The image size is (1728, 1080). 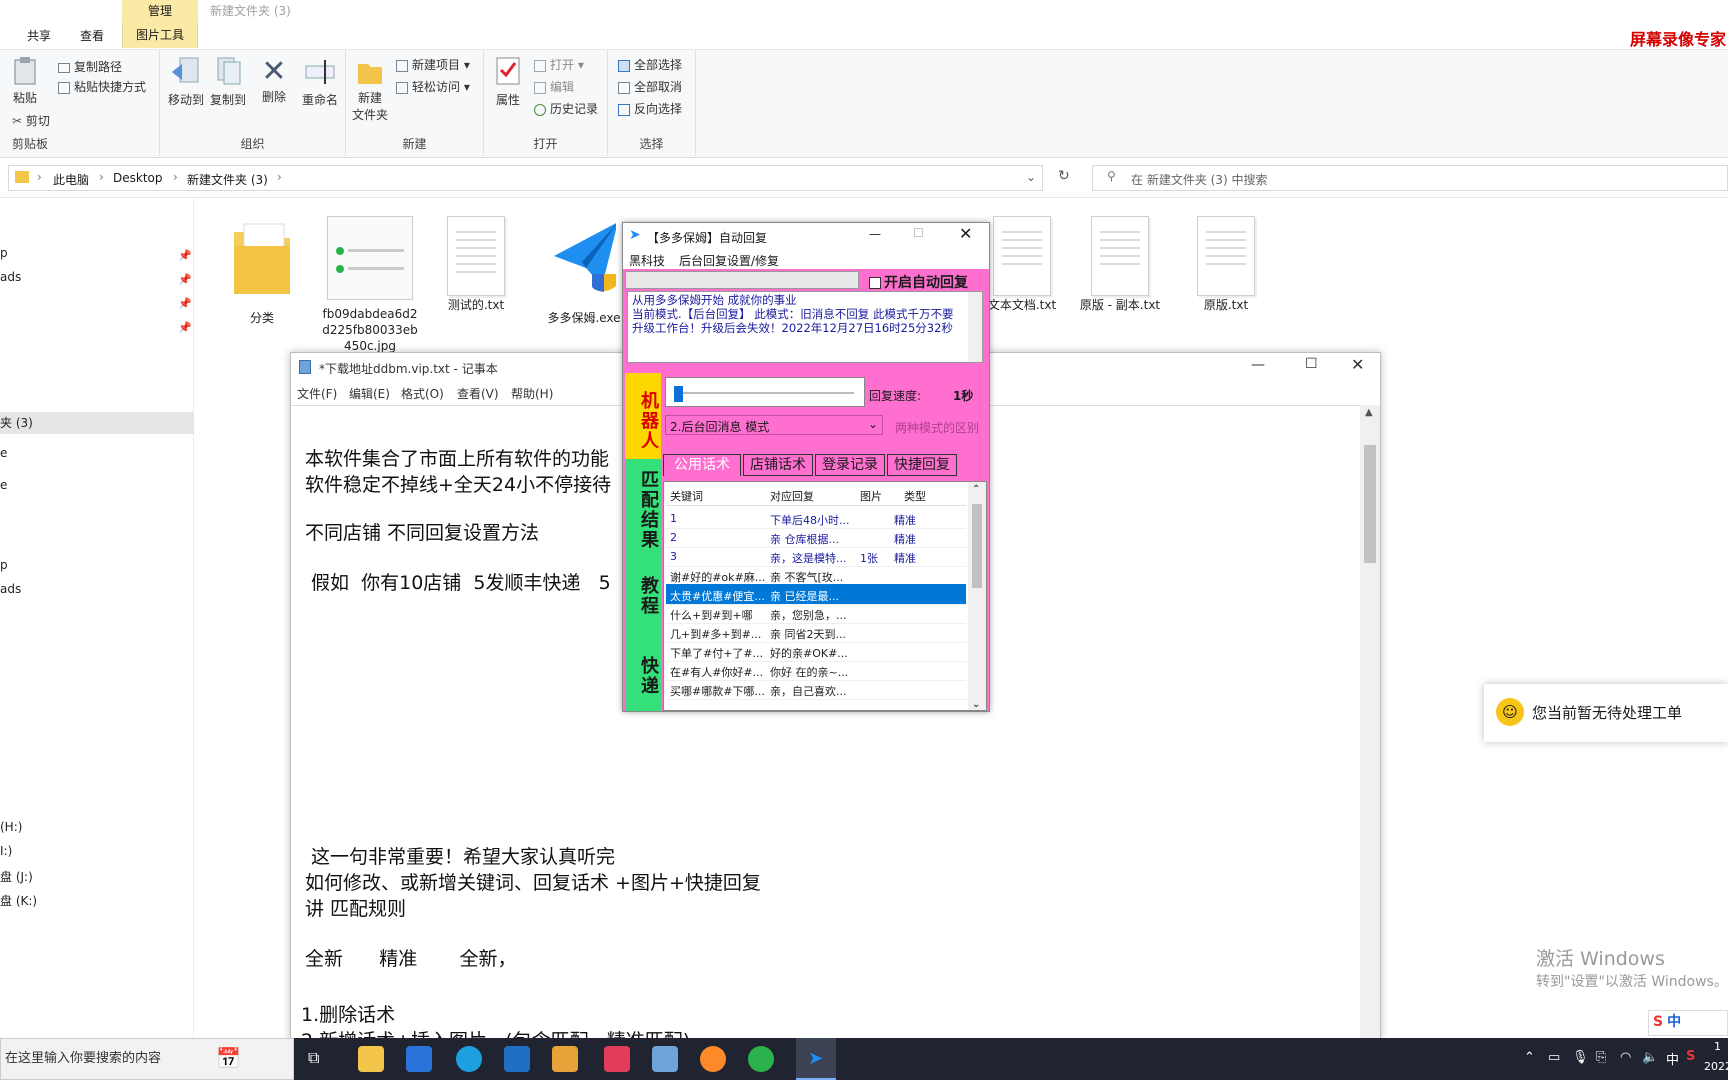 I want to click on tab-quick-reply: 快捷回复, so click(x=922, y=465).